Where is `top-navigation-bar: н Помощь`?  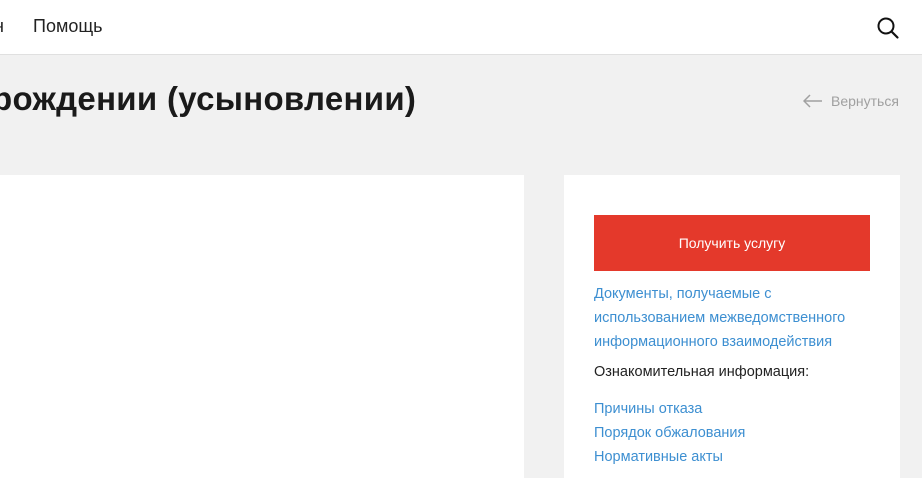 top-navigation-bar: н Помощь is located at coordinates (461, 27).